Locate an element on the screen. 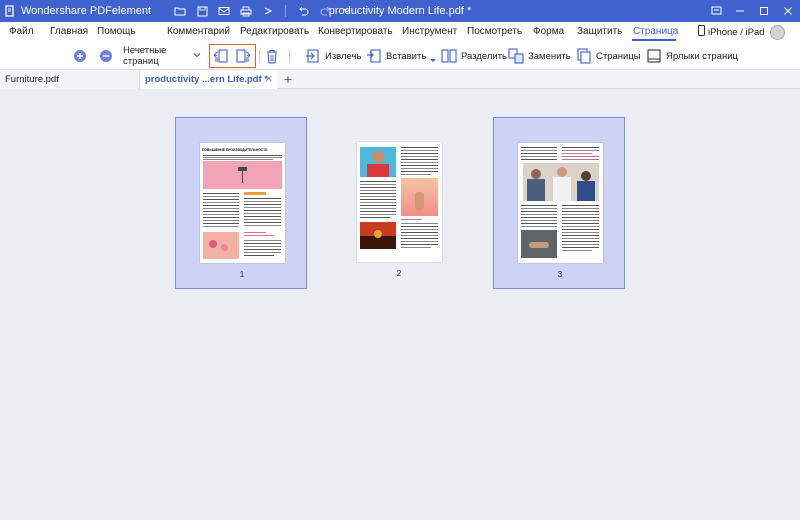 The width and height of the screenshot is (800, 520). menu-comment: Комментарий is located at coordinates (198, 31).